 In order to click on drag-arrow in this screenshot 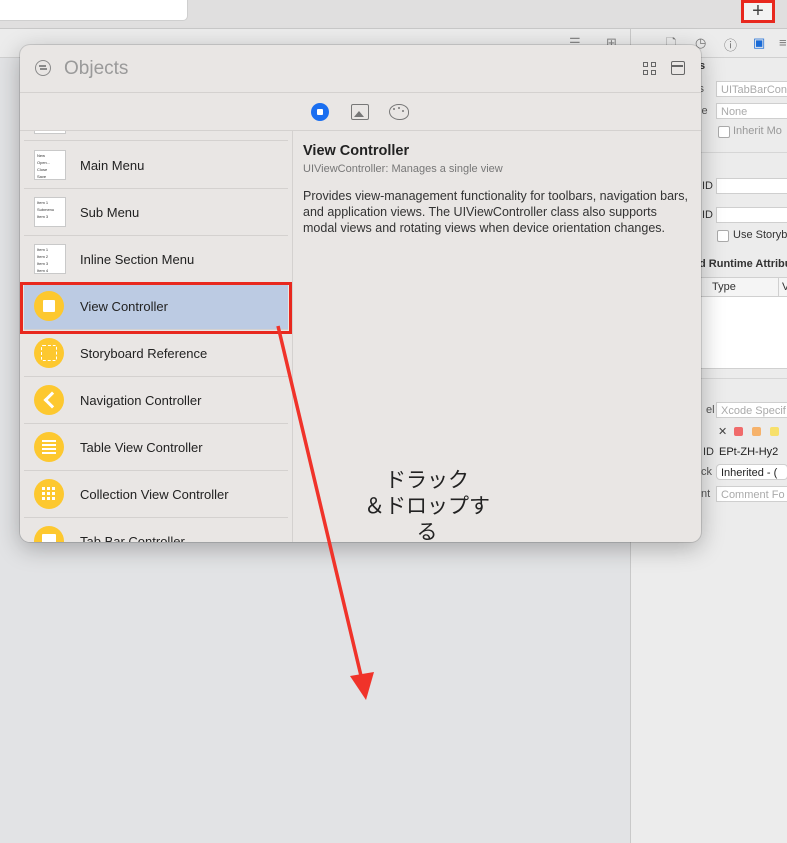, I will do `click(325, 512)`.